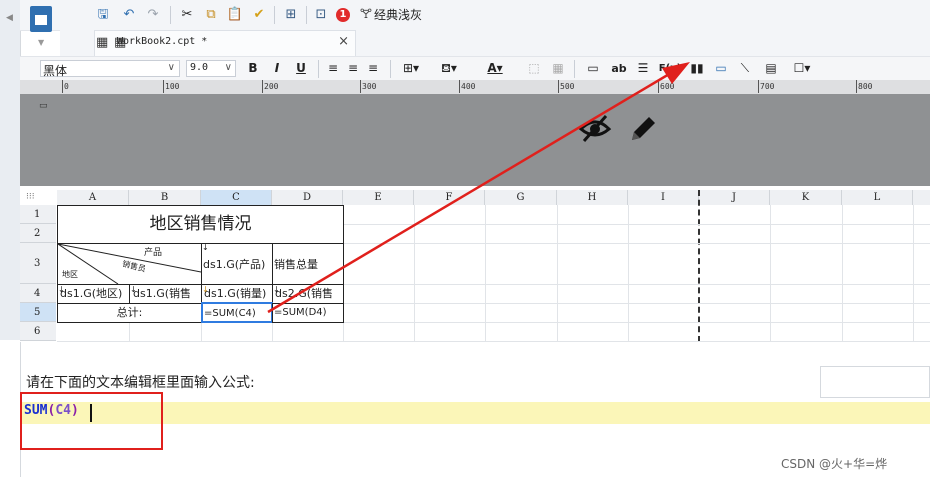 The height and width of the screenshot is (477, 930). What do you see at coordinates (875, 382) in the screenshot?
I see `function-search-input` at bounding box center [875, 382].